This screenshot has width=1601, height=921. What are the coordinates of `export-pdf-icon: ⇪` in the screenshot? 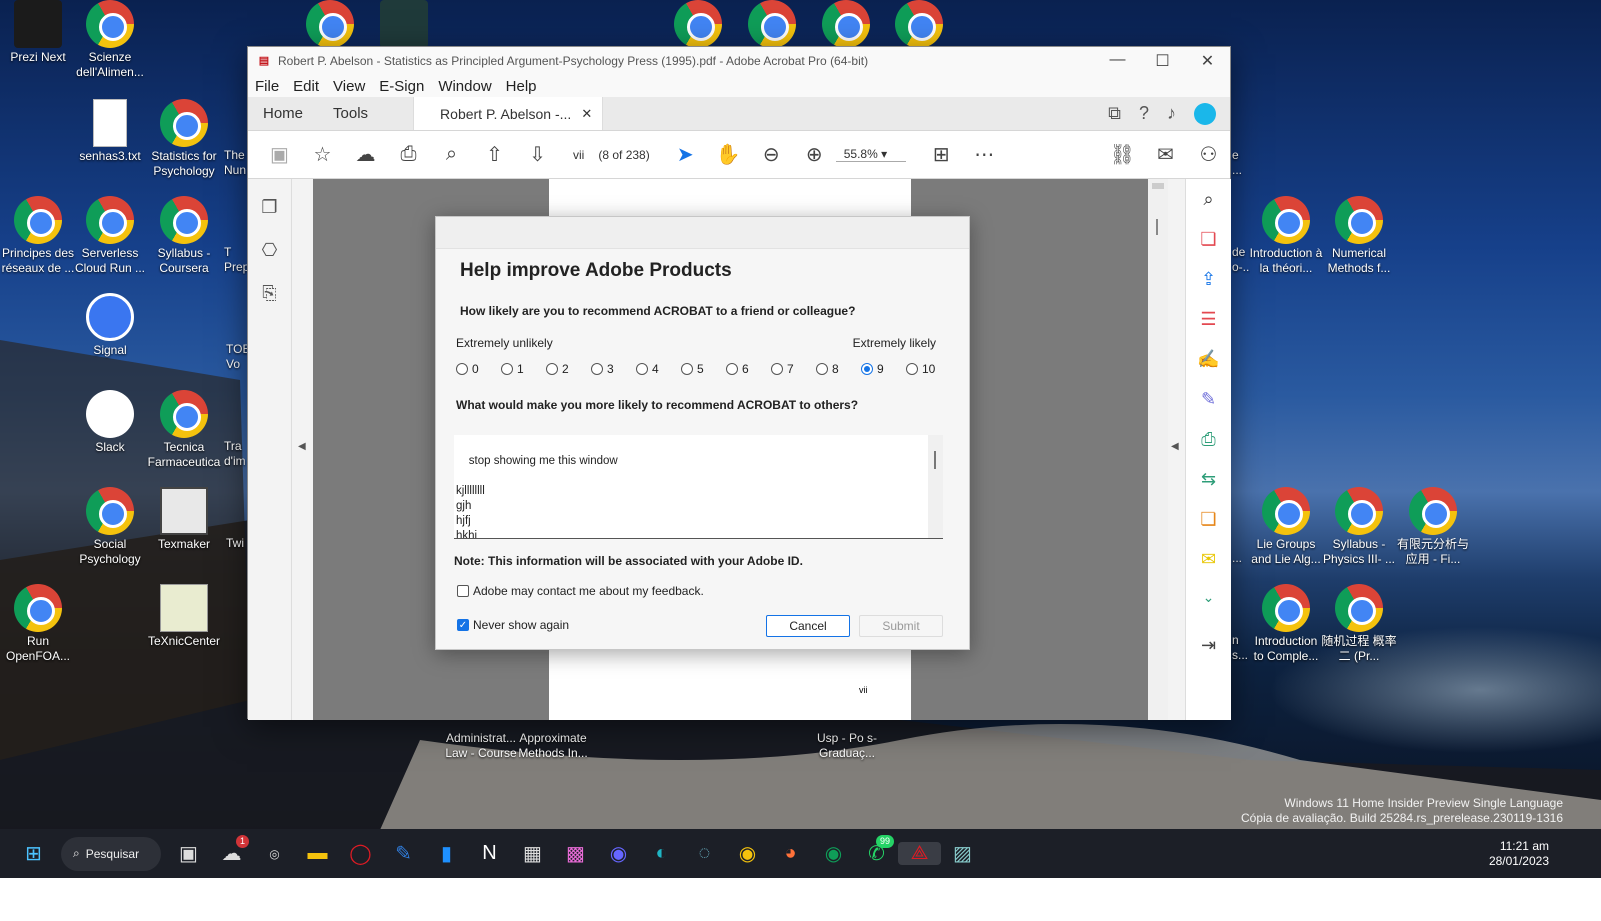 It's located at (1208, 279).